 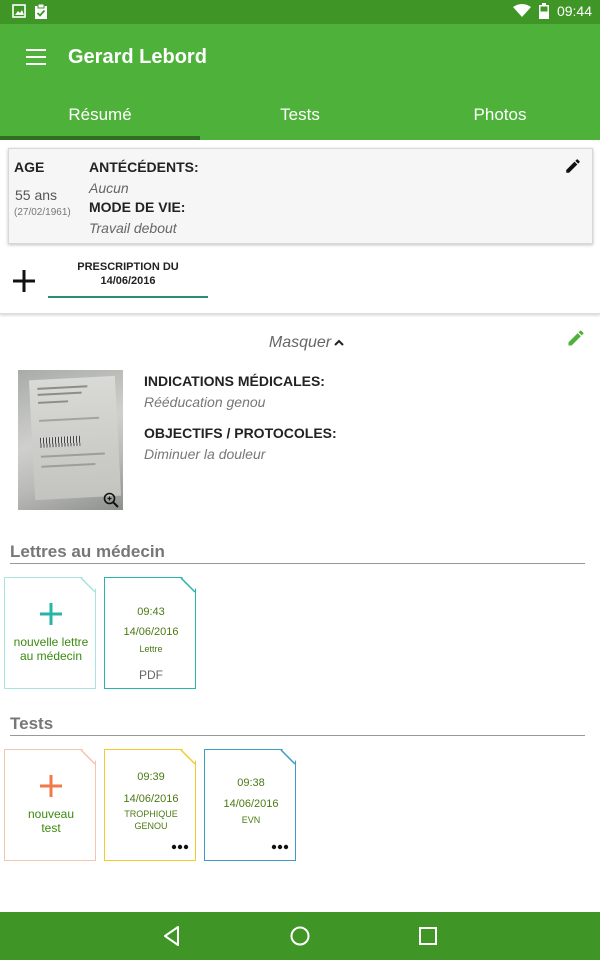 I want to click on indications-label: INDICATIONS MÉDICALES:, so click(x=234, y=381).